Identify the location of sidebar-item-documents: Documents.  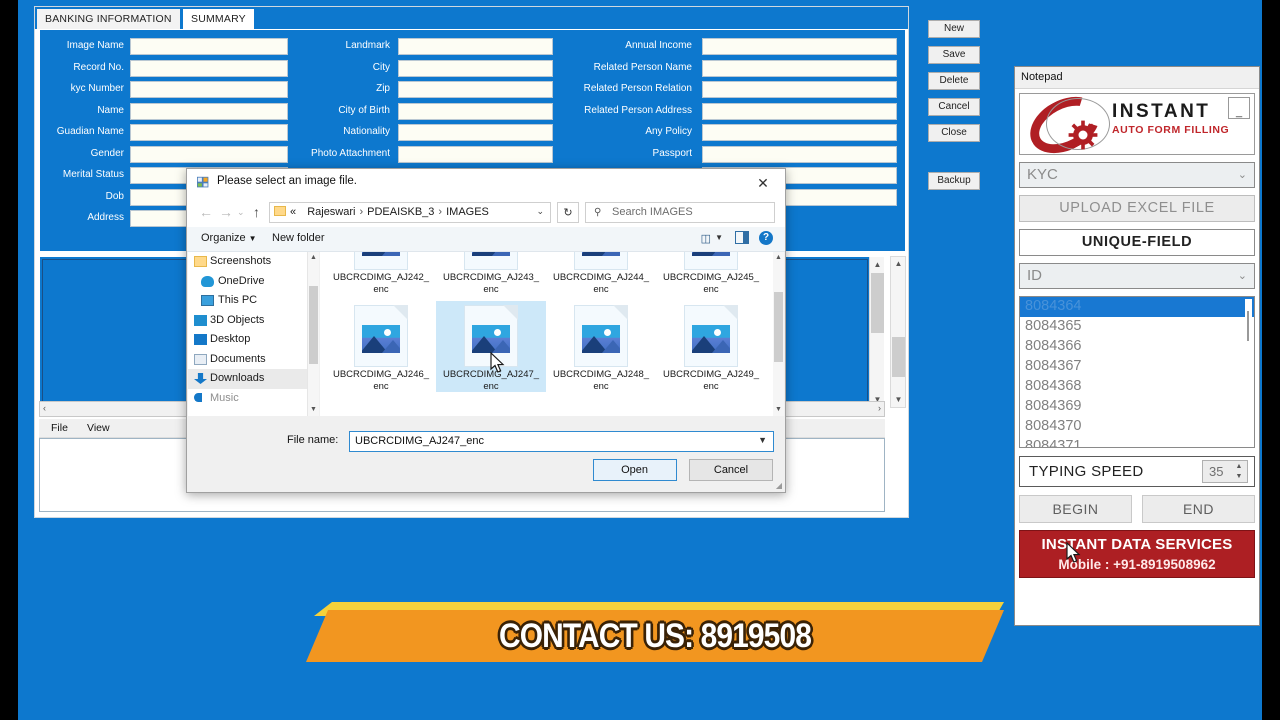
(247, 360).